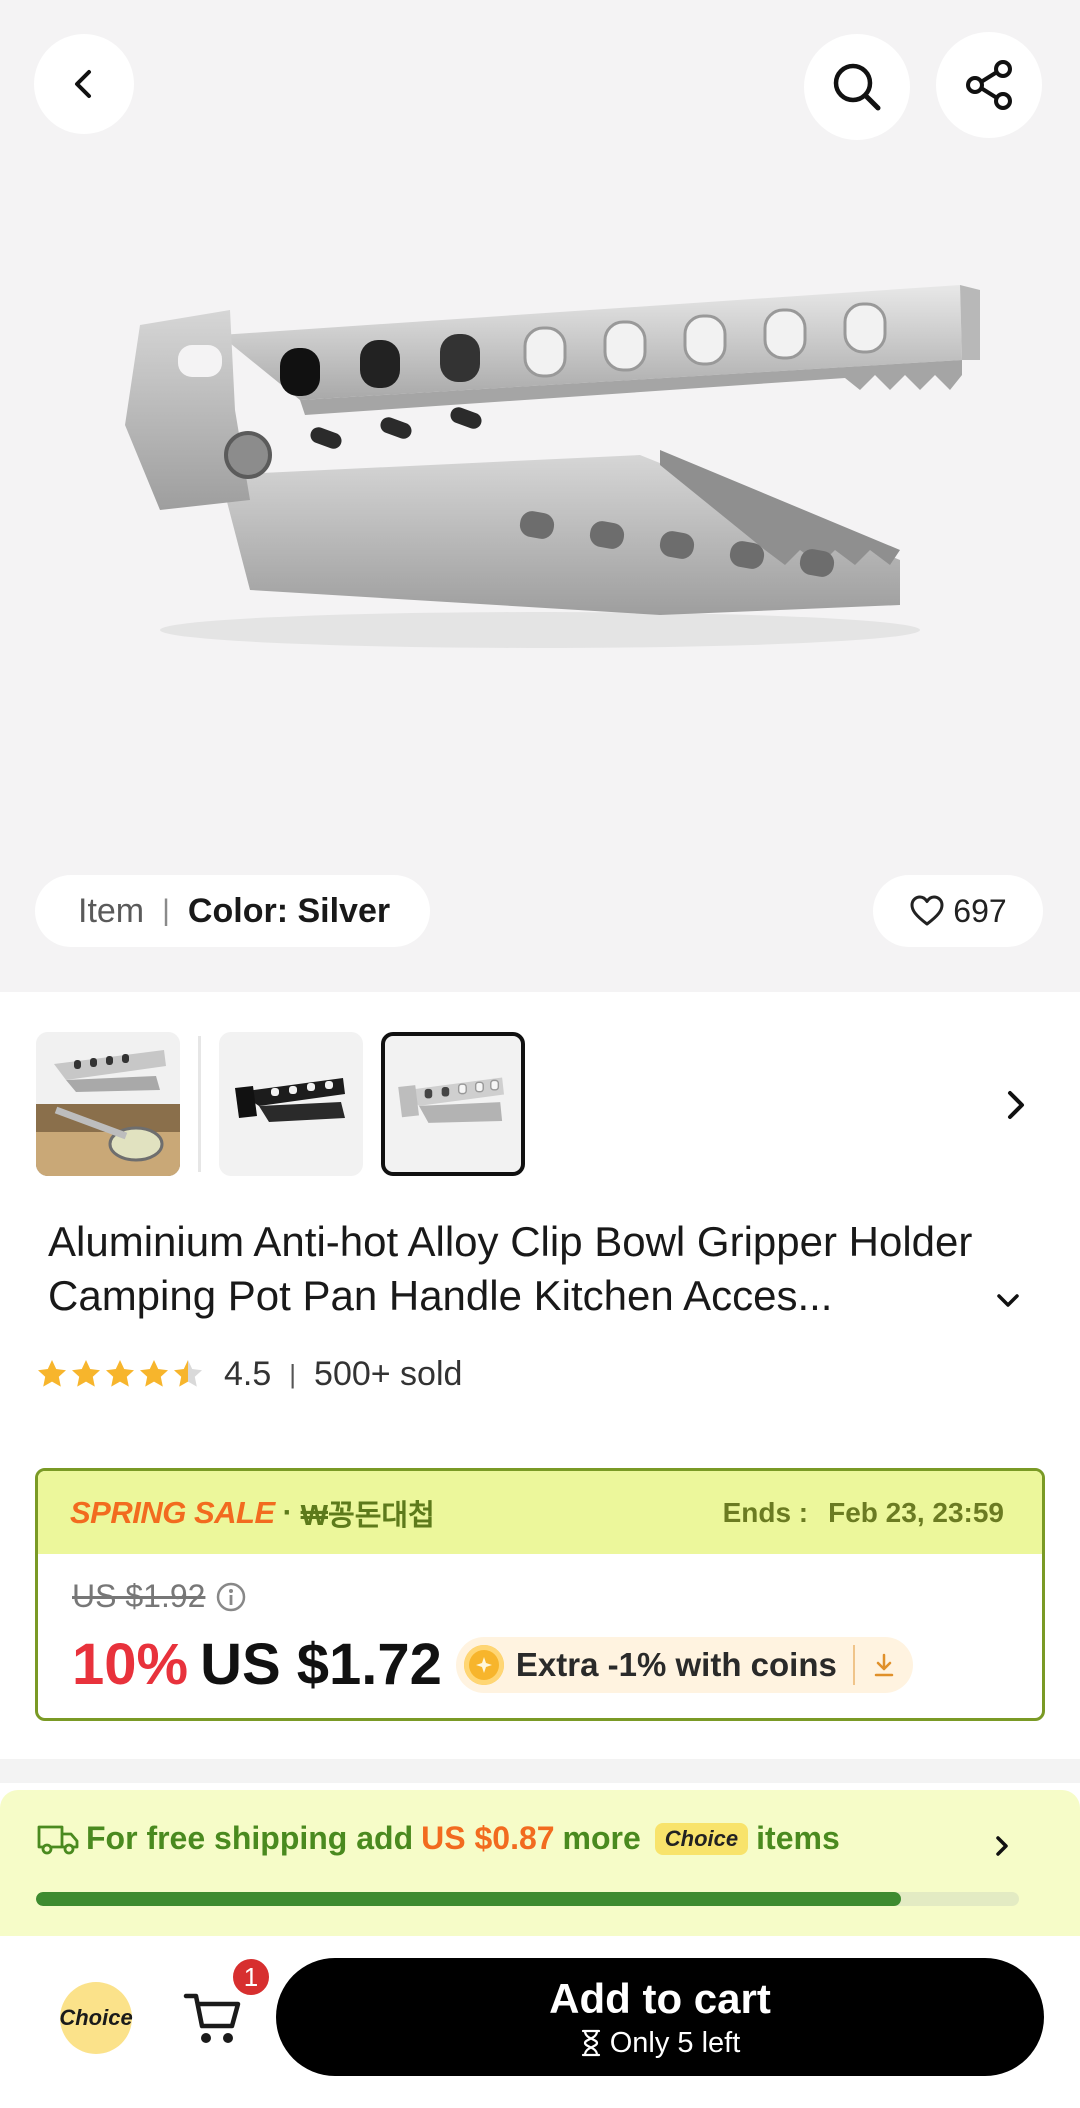 The image size is (1080, 2108). What do you see at coordinates (488, 1838) in the screenshot?
I see `shipping-amount: US $0.87` at bounding box center [488, 1838].